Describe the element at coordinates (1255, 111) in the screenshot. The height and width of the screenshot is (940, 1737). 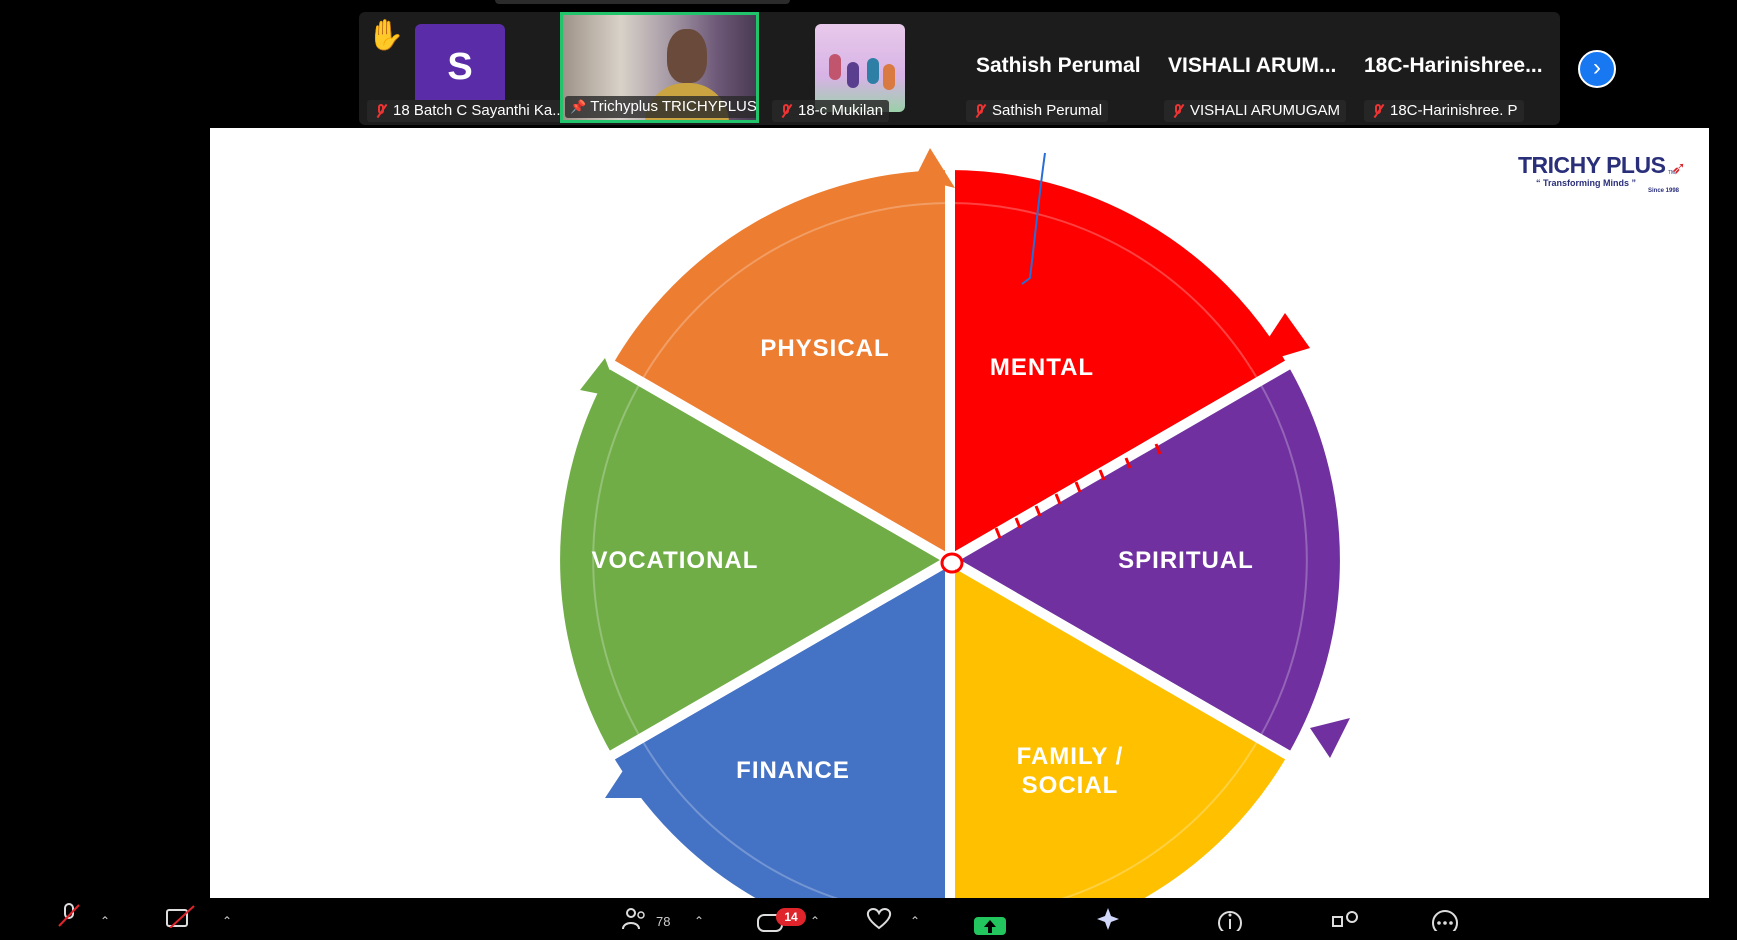
I see `participant-name-label: VISHALI ARUMUGAM` at that location.